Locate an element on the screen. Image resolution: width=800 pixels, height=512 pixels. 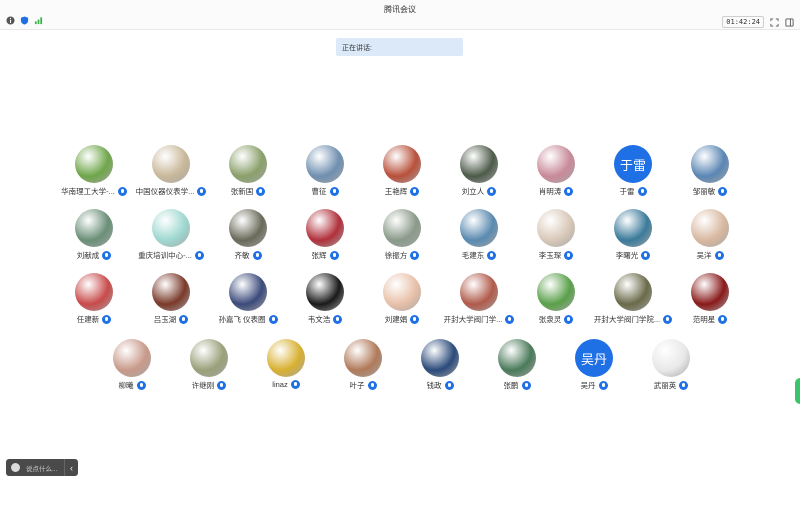
participant-name: 武丽英 is located at coordinates (665, 385).